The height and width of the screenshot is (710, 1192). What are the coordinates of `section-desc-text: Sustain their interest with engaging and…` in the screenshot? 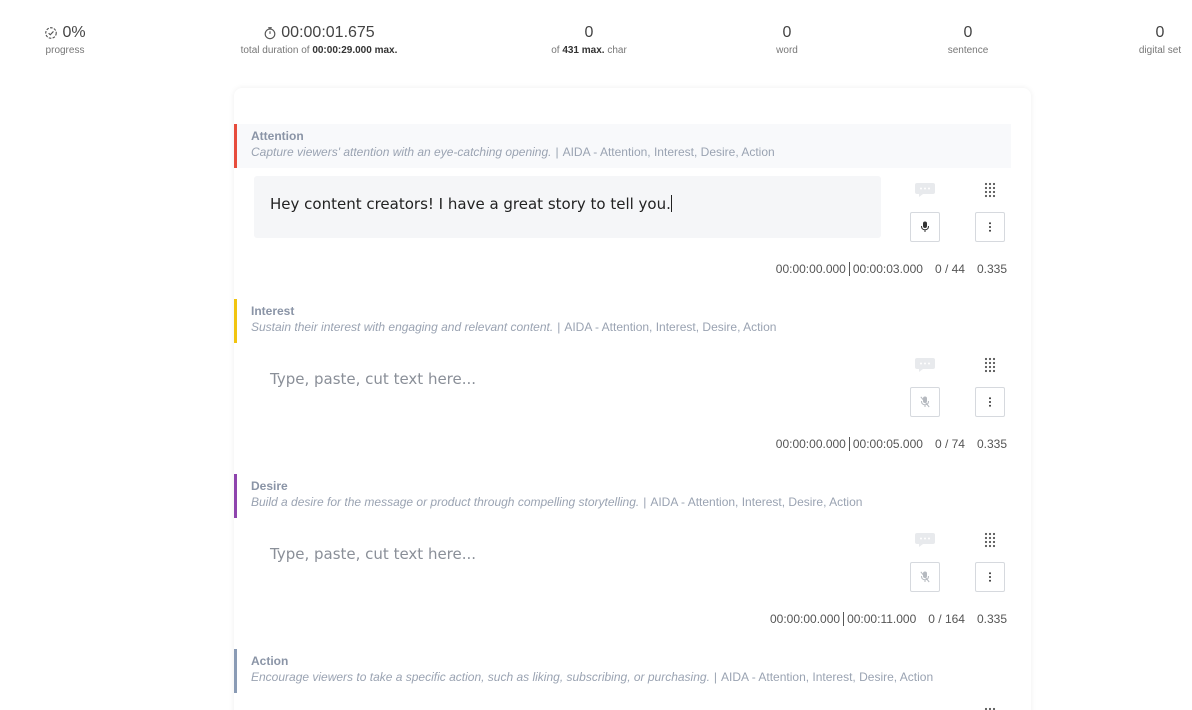 It's located at (402, 327).